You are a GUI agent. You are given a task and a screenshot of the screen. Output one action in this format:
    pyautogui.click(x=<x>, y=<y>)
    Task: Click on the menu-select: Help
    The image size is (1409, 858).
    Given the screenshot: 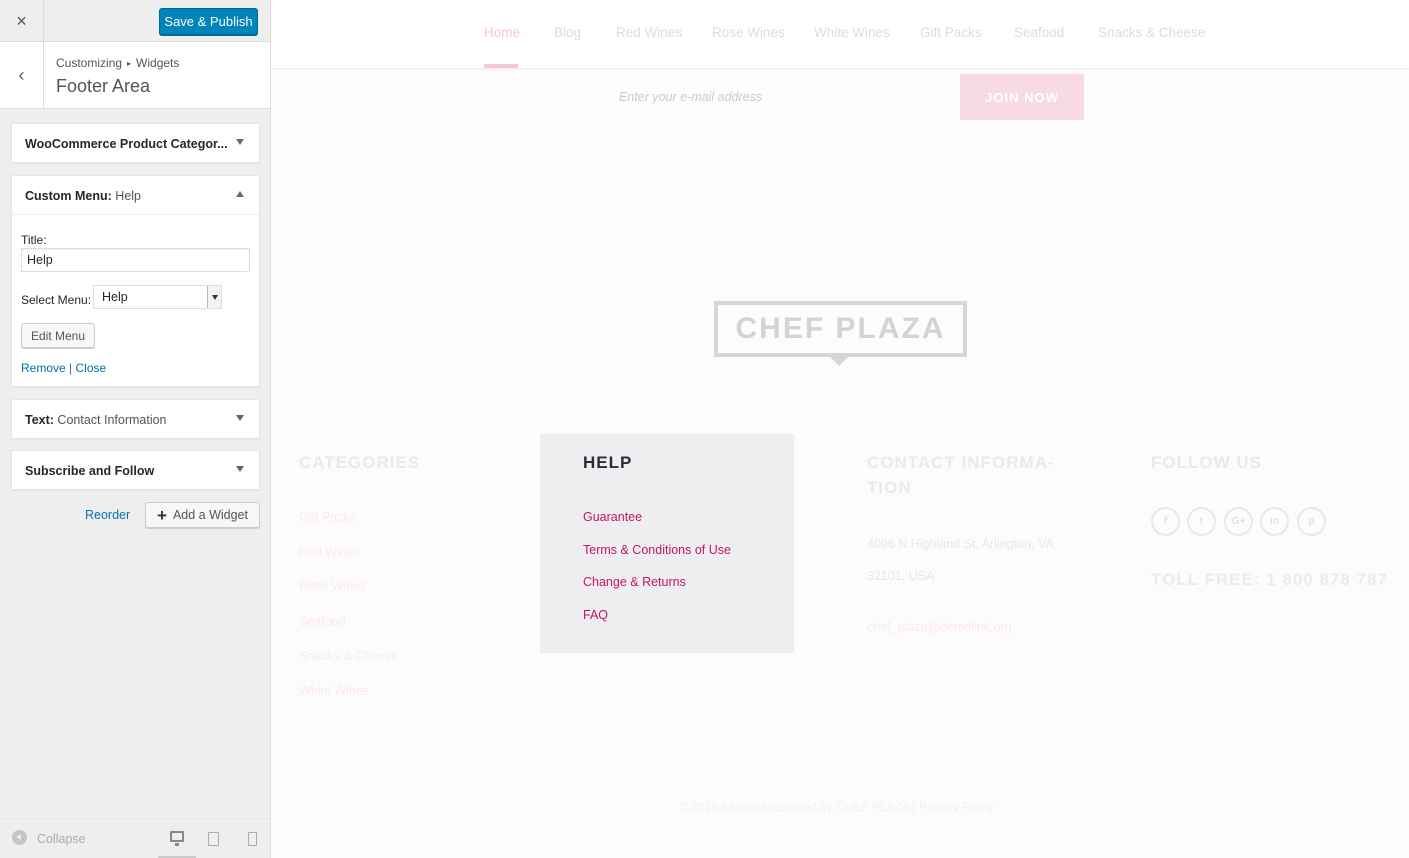 What is the action you would take?
    pyautogui.click(x=157, y=297)
    